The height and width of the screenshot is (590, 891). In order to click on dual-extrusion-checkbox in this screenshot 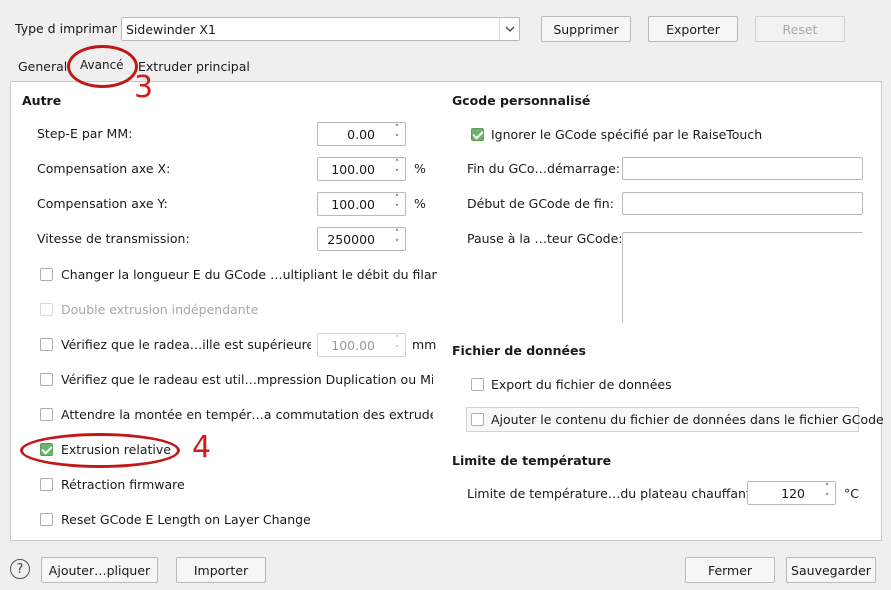, I will do `click(46, 309)`.